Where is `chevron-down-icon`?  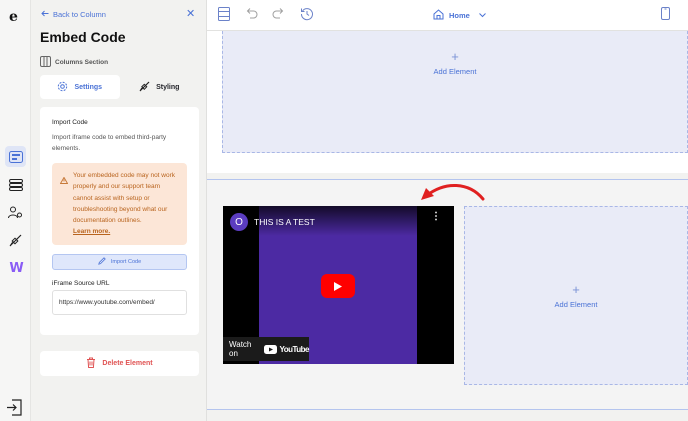 chevron-down-icon is located at coordinates (482, 15).